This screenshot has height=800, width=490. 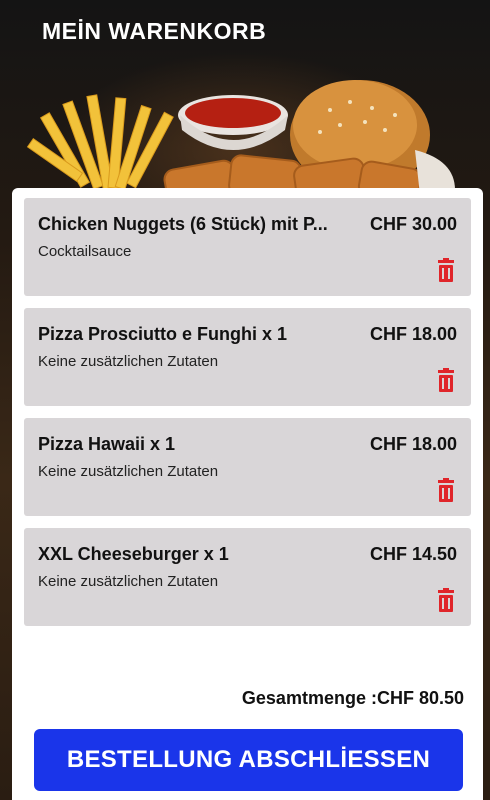 What do you see at coordinates (248, 760) in the screenshot?
I see `complete-order-button: BESTELLUNG ABSCHLİESSEN` at bounding box center [248, 760].